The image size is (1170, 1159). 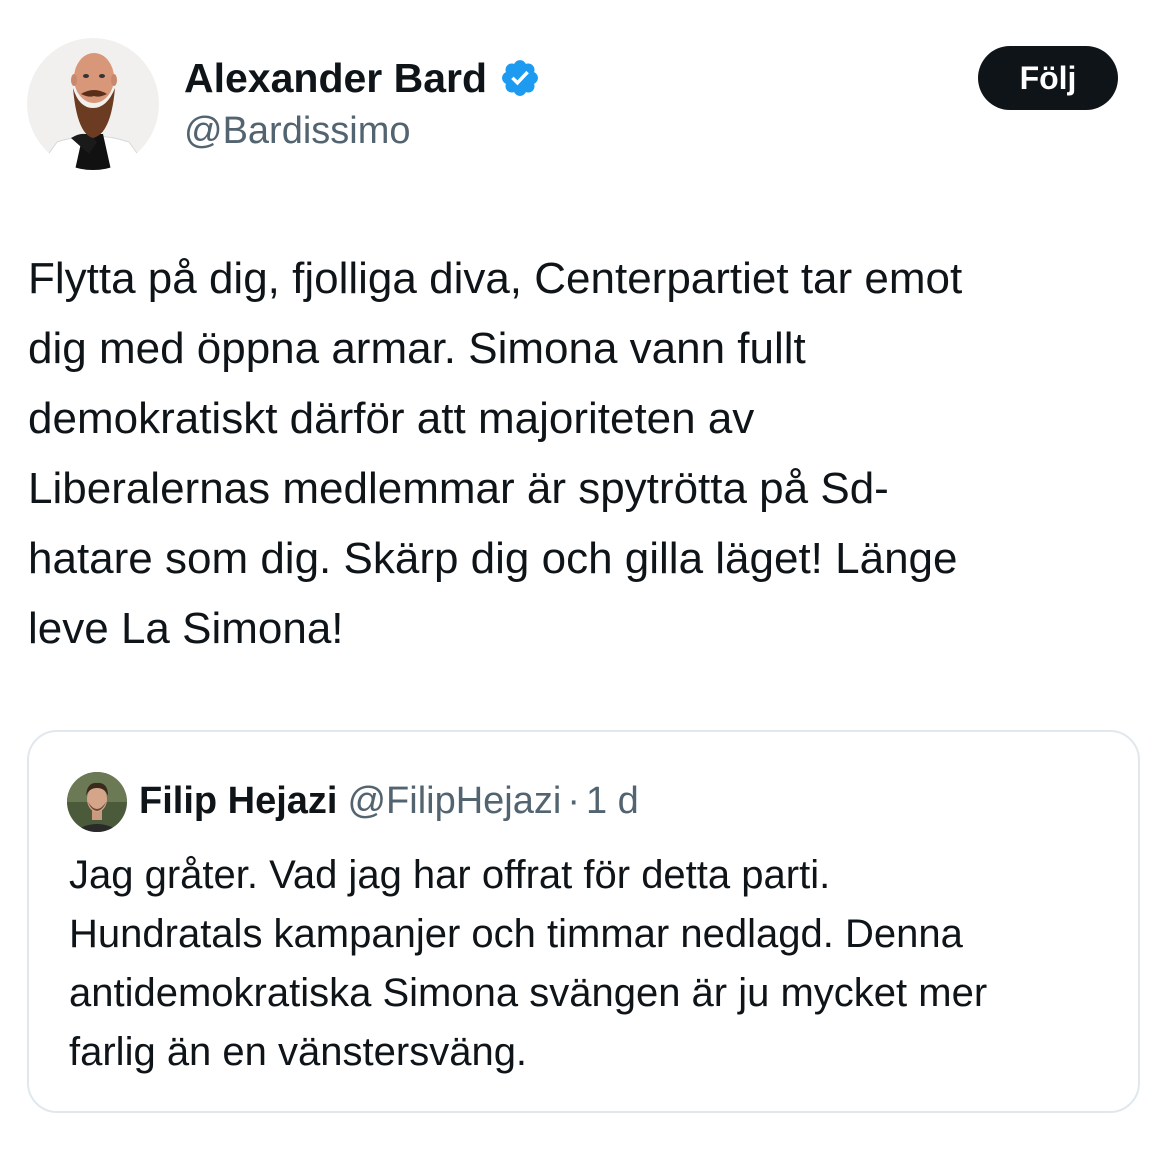 What do you see at coordinates (186, 628) in the screenshot?
I see `tweet-text-line: leve La Simona!` at bounding box center [186, 628].